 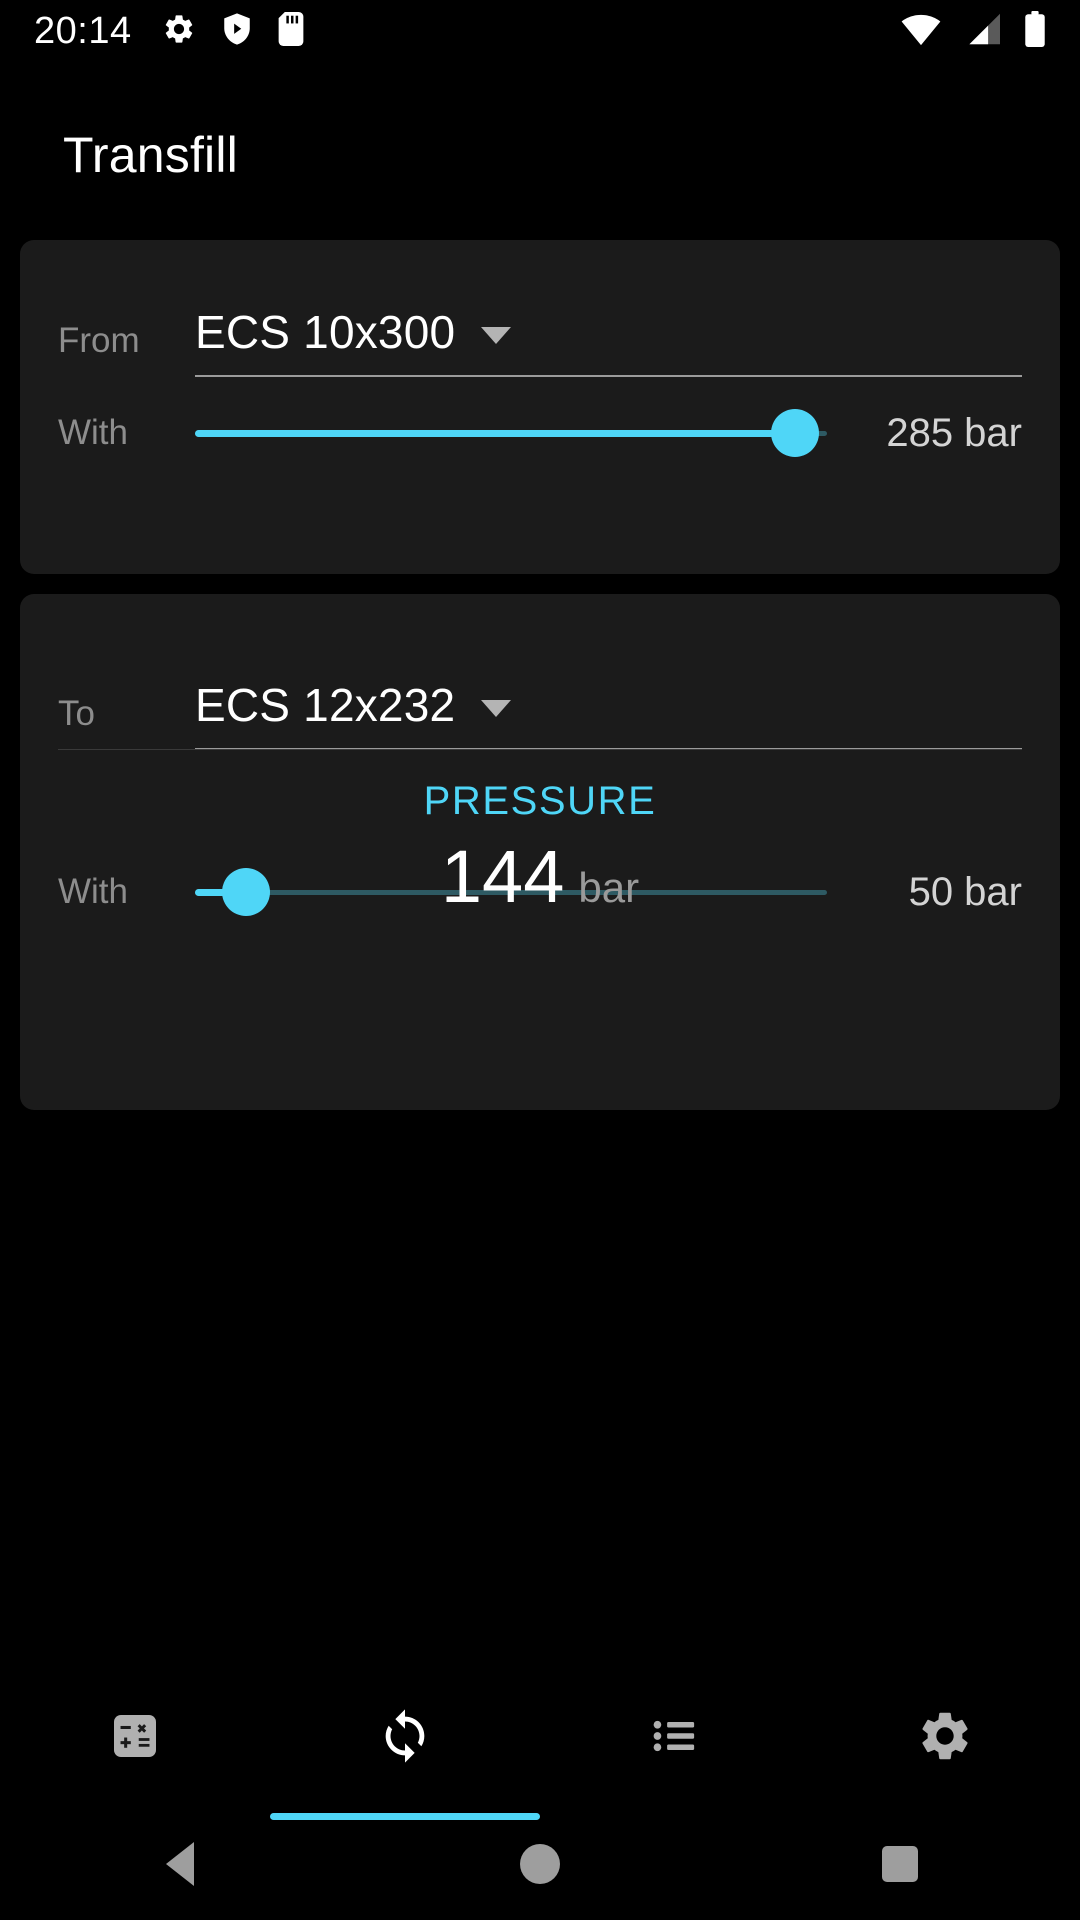 I want to click on tab-settings, so click(x=945, y=1738).